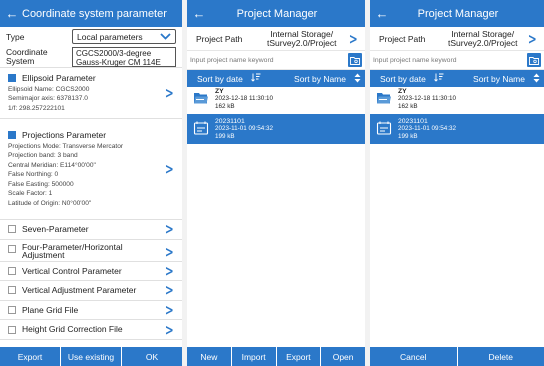 This screenshot has height=366, width=544. What do you see at coordinates (152, 356) in the screenshot?
I see `ok-button: OK` at bounding box center [152, 356].